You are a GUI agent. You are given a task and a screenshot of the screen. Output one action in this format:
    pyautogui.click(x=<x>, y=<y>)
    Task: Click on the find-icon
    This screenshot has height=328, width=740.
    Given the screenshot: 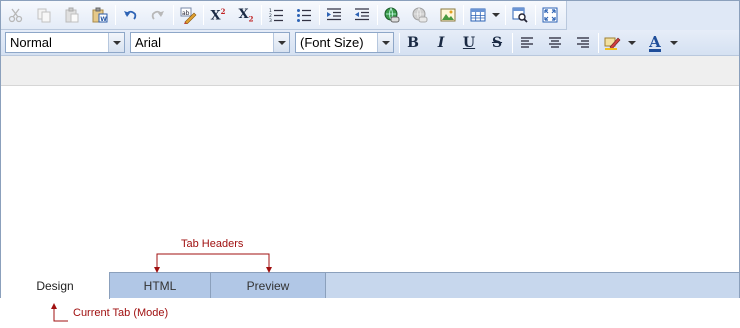 What is the action you would take?
    pyautogui.click(x=520, y=15)
    